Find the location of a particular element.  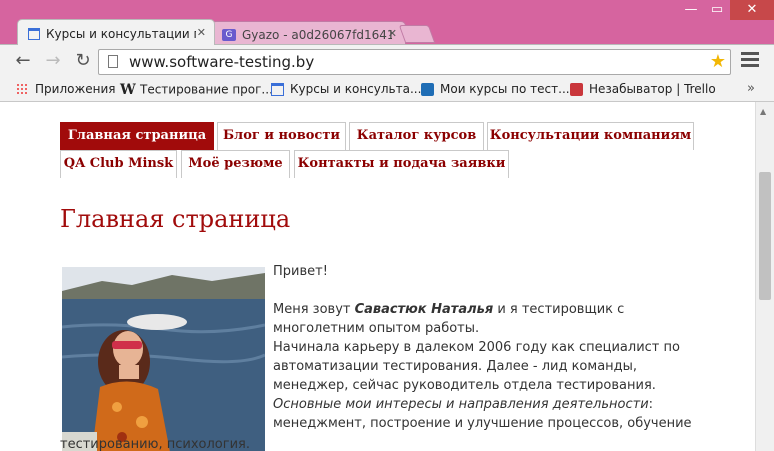

greeting: Привет! is located at coordinates (300, 271).